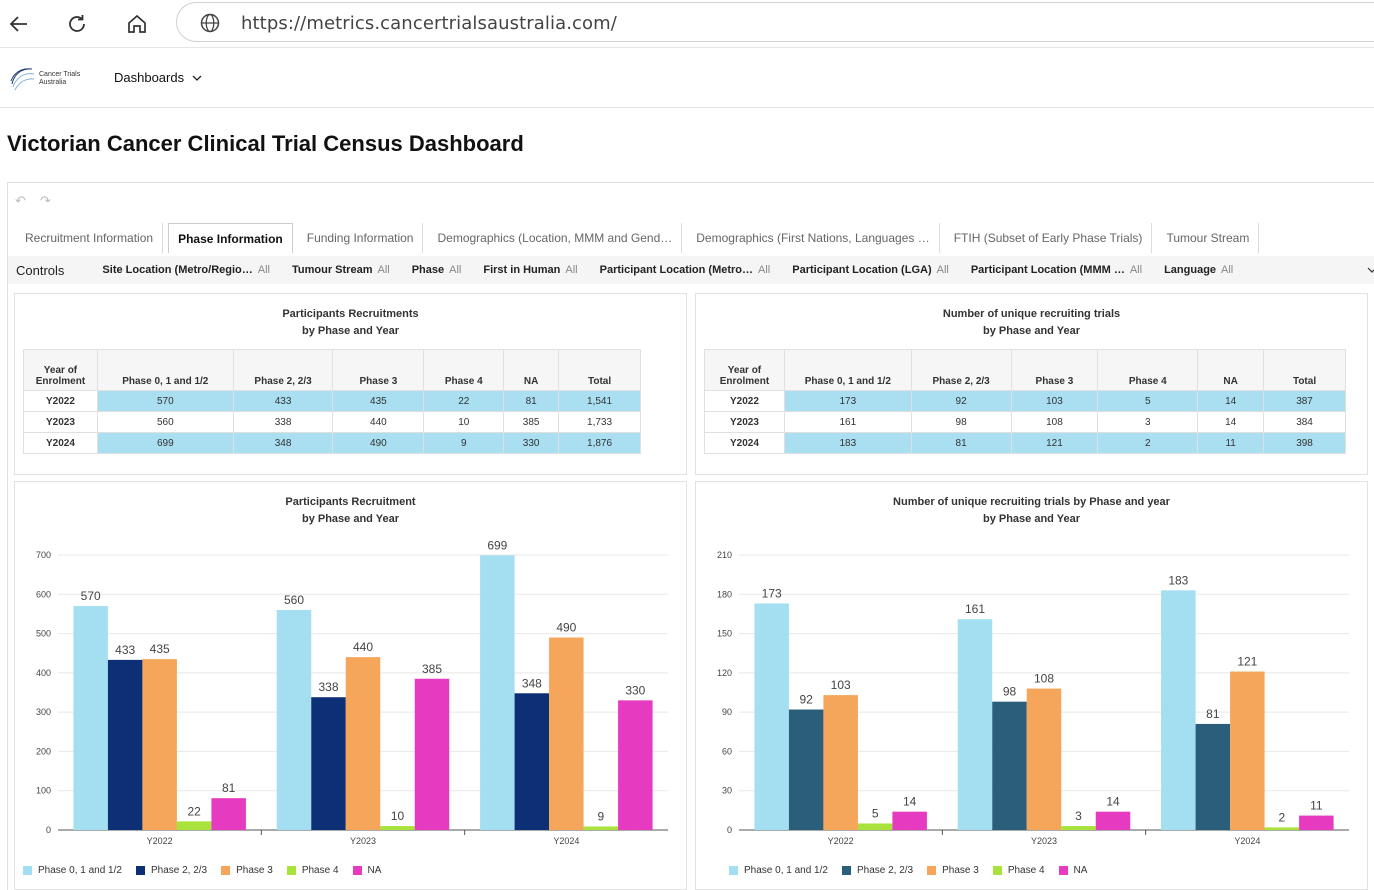  I want to click on y-tick-label: 180, so click(724, 594).